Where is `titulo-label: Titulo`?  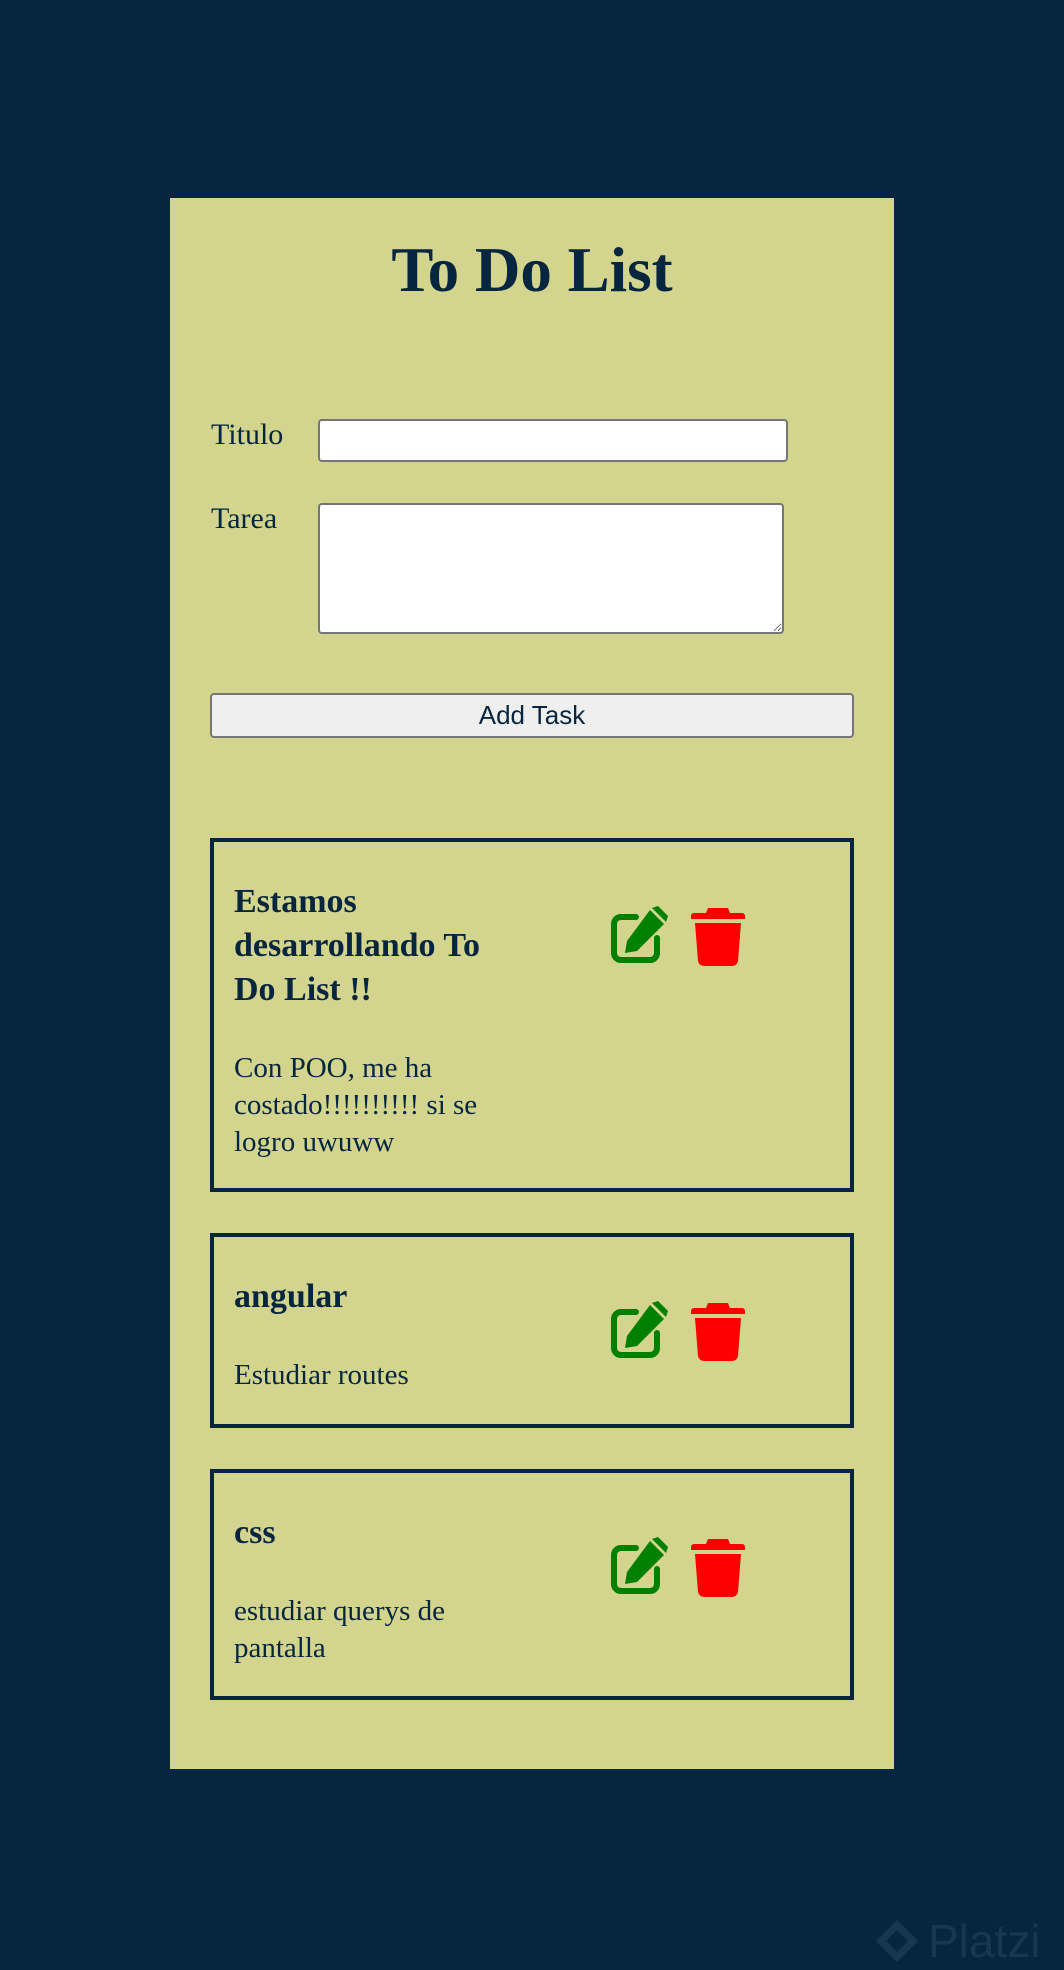 titulo-label: Titulo is located at coordinates (247, 434).